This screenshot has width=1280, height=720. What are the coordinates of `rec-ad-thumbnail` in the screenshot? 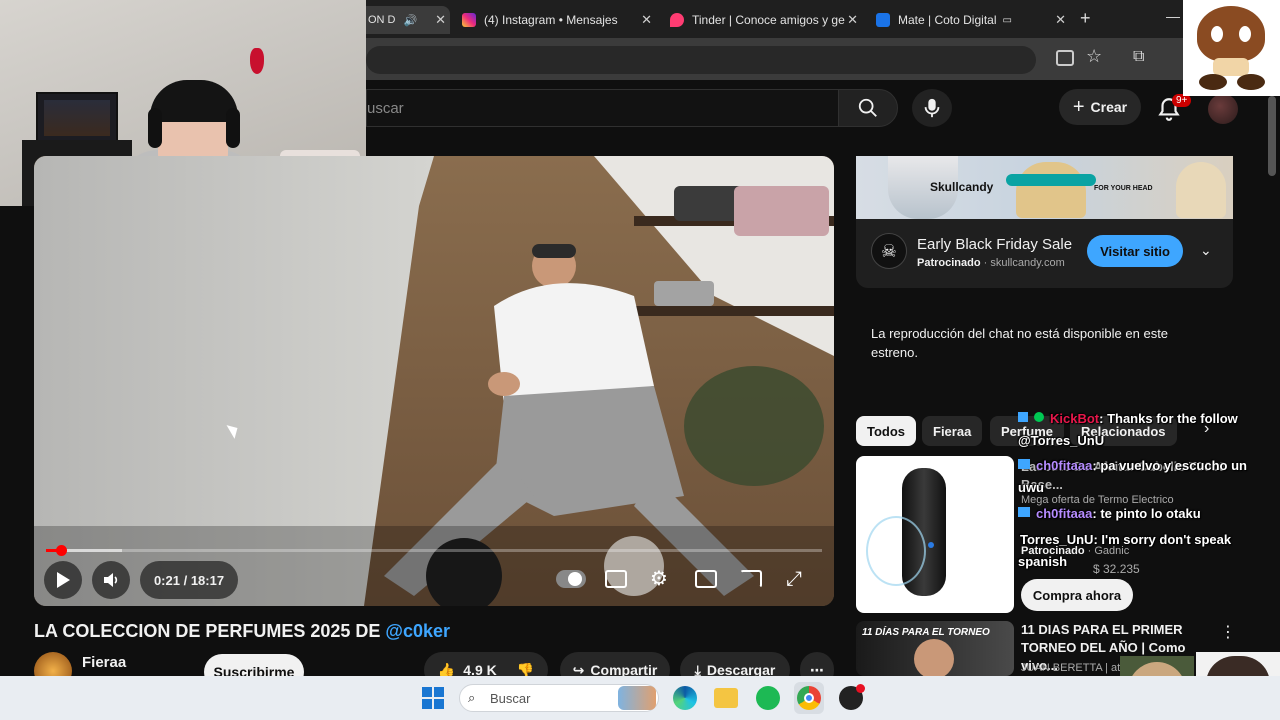 It's located at (935, 534).